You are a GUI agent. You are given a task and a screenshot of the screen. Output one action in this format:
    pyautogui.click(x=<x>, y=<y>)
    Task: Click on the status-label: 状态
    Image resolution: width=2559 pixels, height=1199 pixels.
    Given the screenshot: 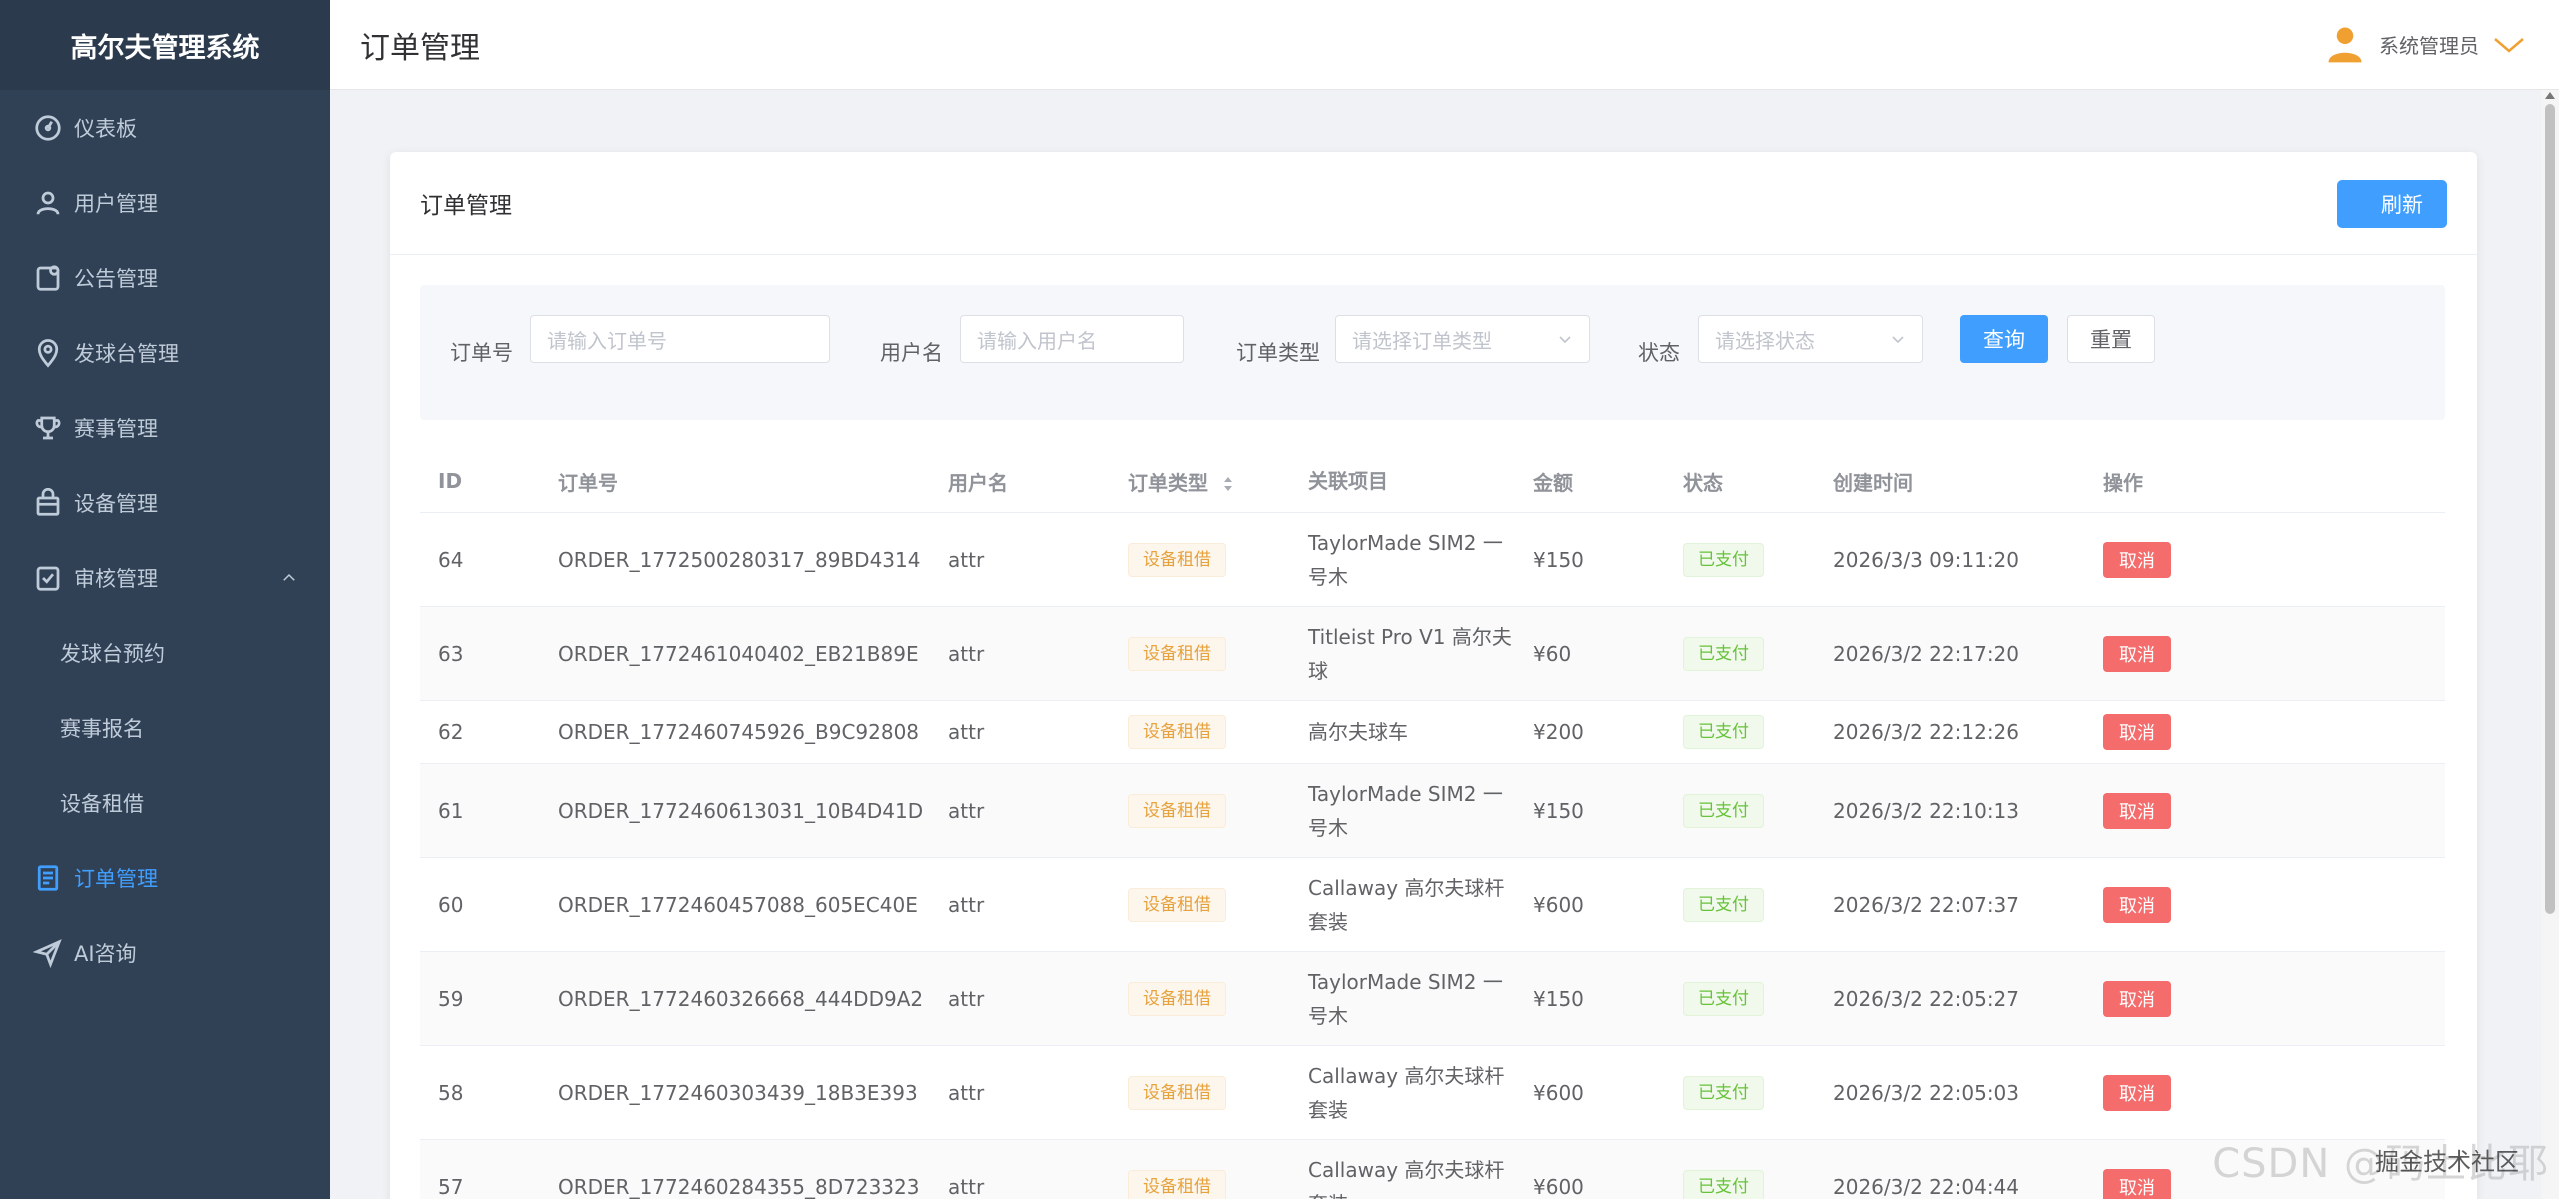 What is the action you would take?
    pyautogui.click(x=1659, y=353)
    